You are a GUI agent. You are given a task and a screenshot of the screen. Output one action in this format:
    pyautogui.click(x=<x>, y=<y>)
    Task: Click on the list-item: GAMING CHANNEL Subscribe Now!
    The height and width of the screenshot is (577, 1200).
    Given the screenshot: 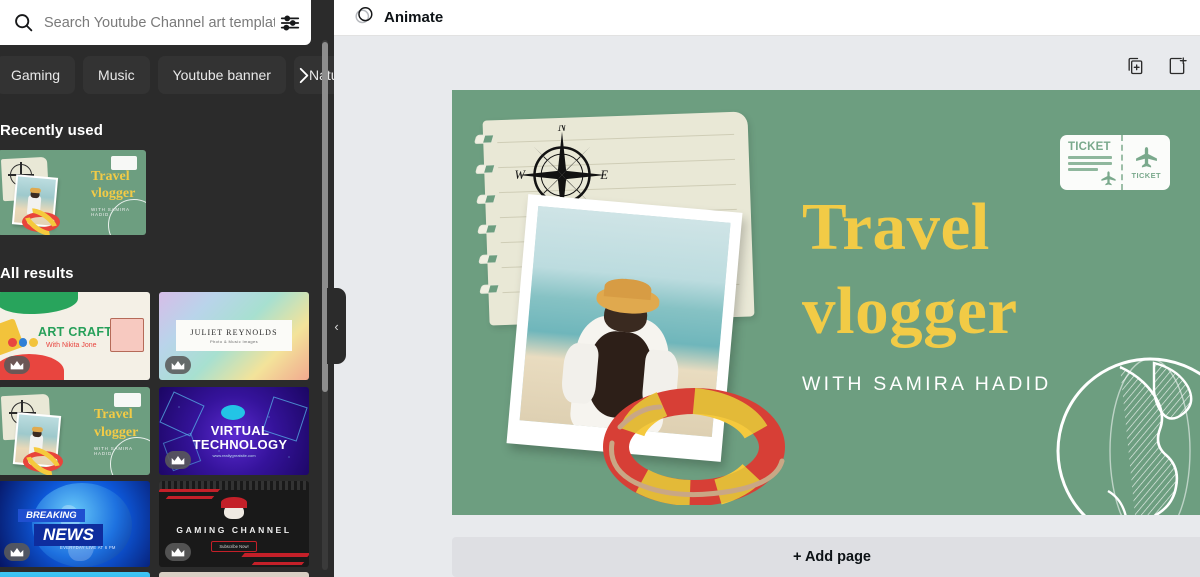 What is the action you would take?
    pyautogui.click(x=234, y=524)
    